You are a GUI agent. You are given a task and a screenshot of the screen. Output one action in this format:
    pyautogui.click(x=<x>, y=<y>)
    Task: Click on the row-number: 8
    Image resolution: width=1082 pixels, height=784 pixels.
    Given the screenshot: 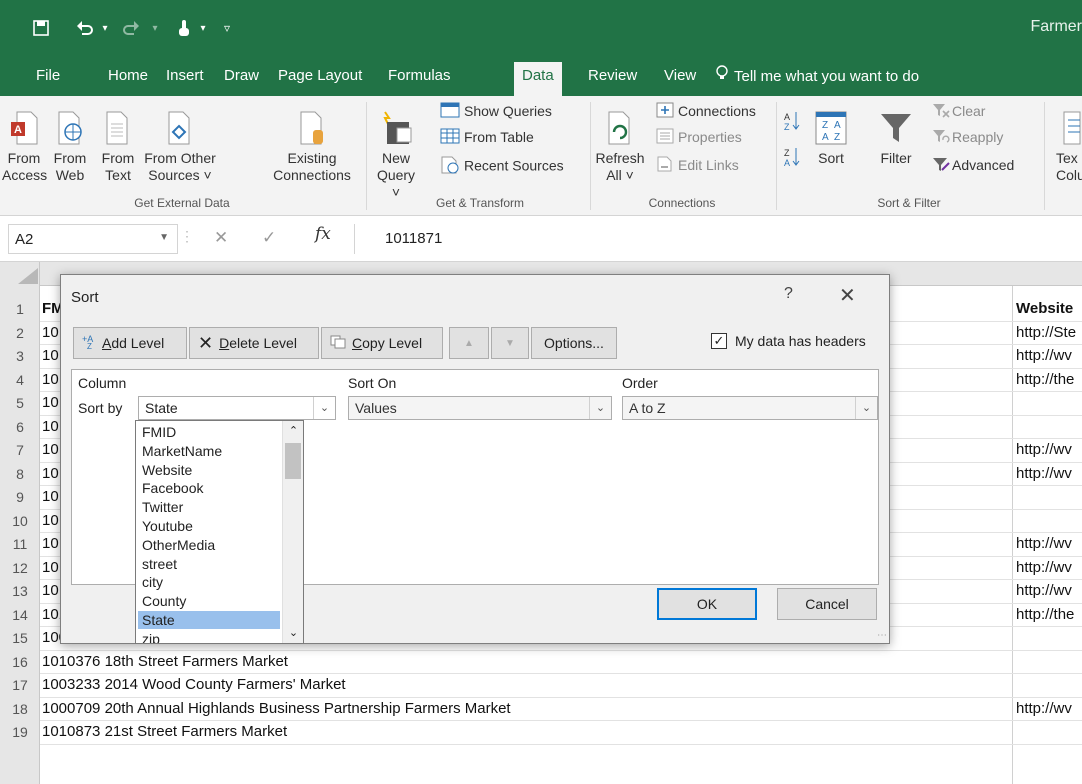 What is the action you would take?
    pyautogui.click(x=20, y=474)
    